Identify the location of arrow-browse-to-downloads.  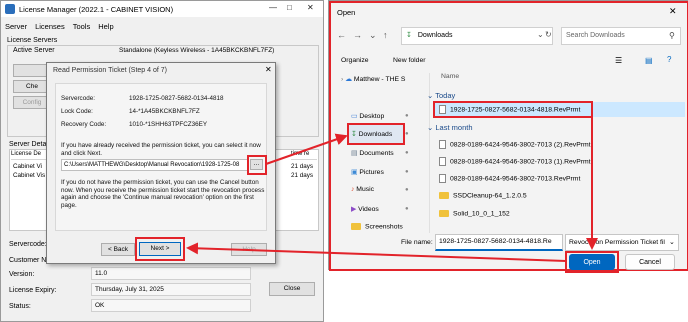
(306, 149).